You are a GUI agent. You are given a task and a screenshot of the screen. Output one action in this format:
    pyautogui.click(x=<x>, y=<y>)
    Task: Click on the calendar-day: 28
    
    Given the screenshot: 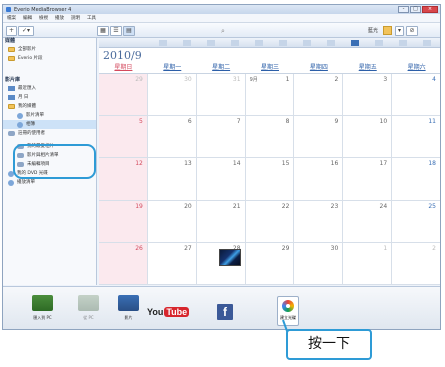 What is the action you would take?
    pyautogui.click(x=221, y=263)
    